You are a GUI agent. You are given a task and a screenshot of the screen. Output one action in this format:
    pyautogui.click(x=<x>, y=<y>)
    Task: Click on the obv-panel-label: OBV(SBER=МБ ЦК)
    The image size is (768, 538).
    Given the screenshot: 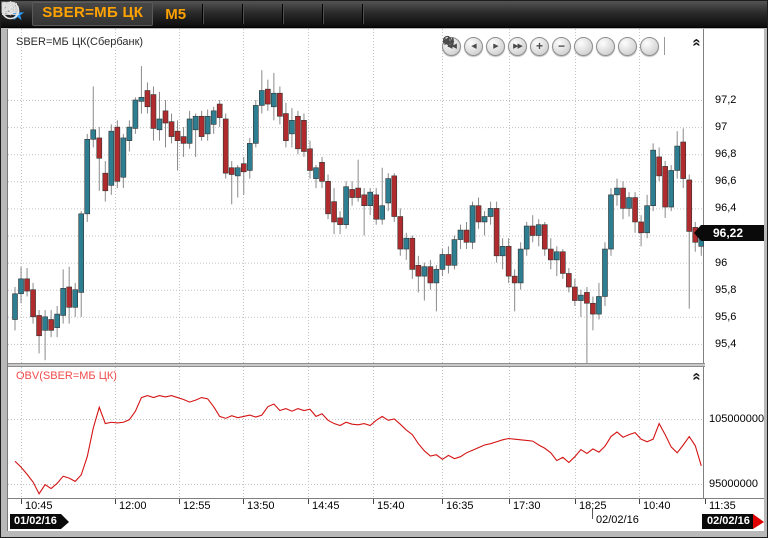 What is the action you would take?
    pyautogui.click(x=66, y=376)
    